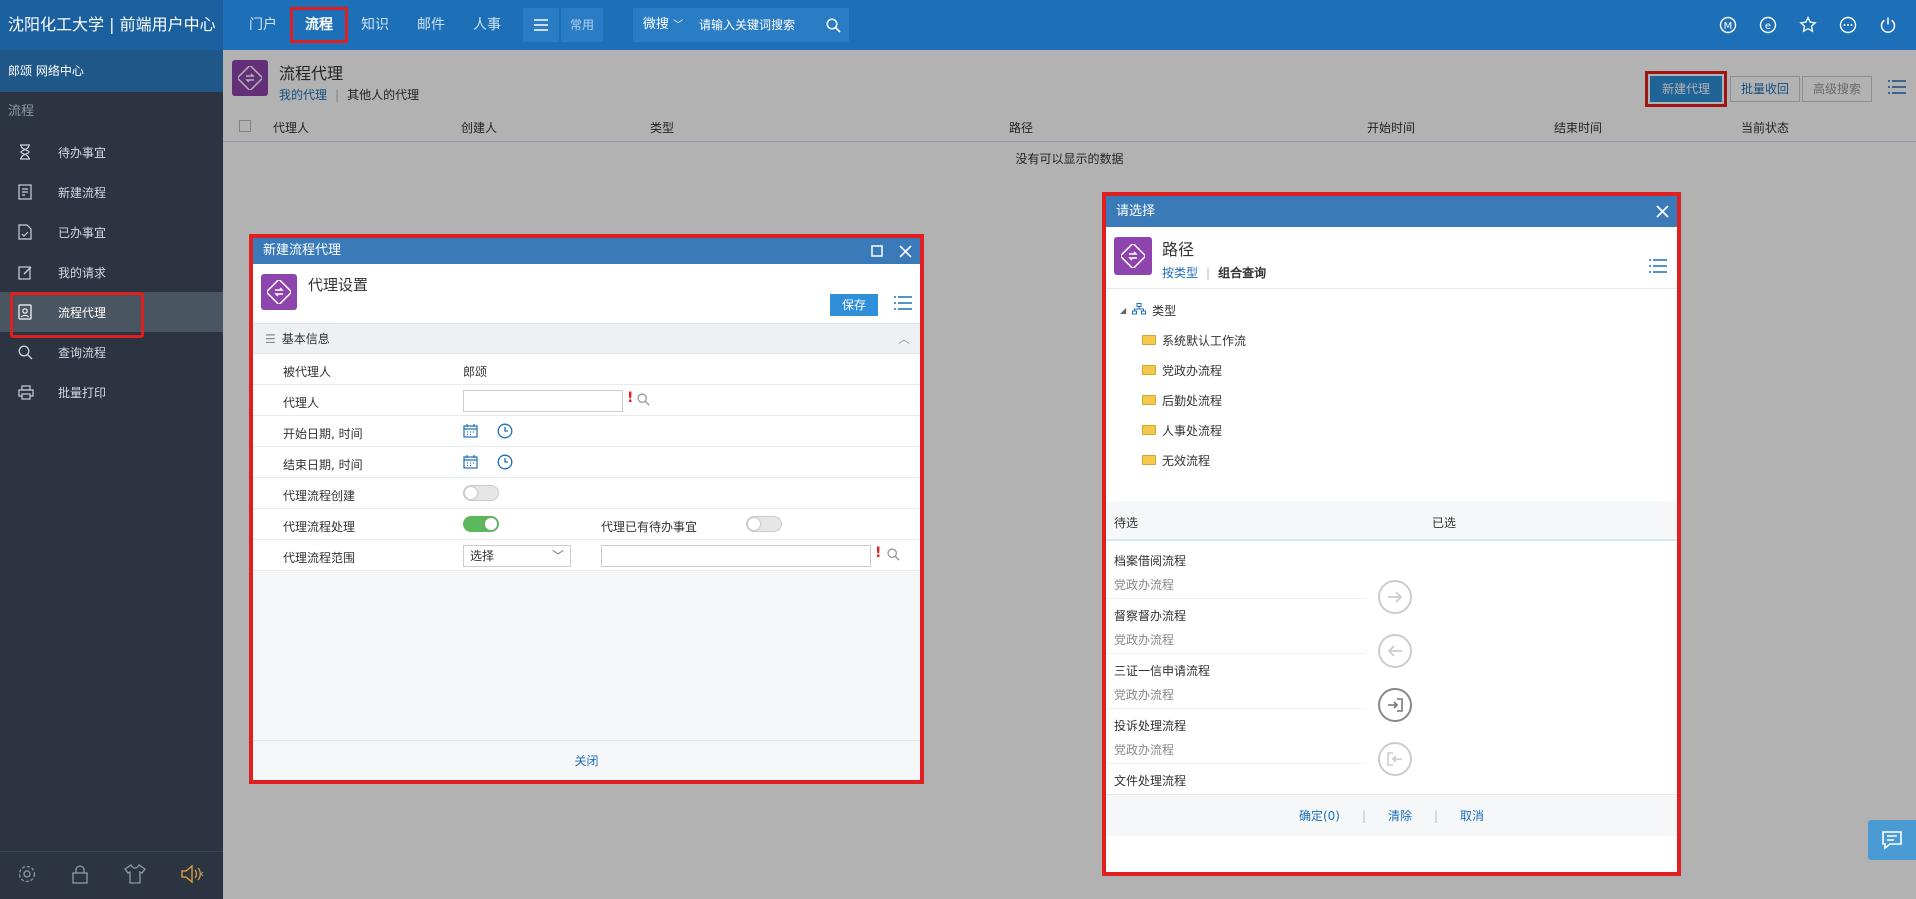 This screenshot has height=899, width=1916. What do you see at coordinates (111, 392) in the screenshot?
I see `sidebar-item-batch-print: 批量打印` at bounding box center [111, 392].